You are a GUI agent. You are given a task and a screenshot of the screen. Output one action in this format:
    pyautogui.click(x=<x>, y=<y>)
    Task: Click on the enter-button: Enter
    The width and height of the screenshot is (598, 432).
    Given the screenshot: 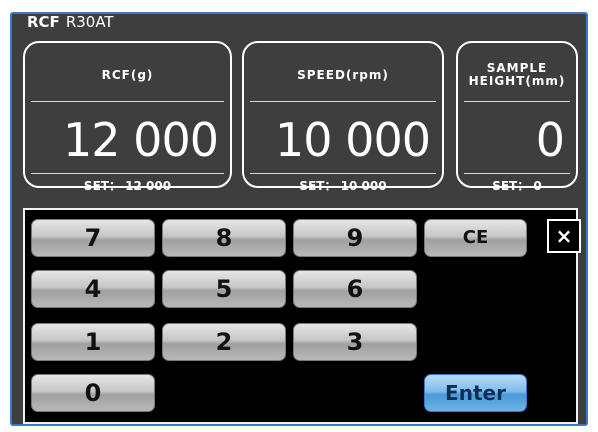 What is the action you would take?
    pyautogui.click(x=475, y=393)
    